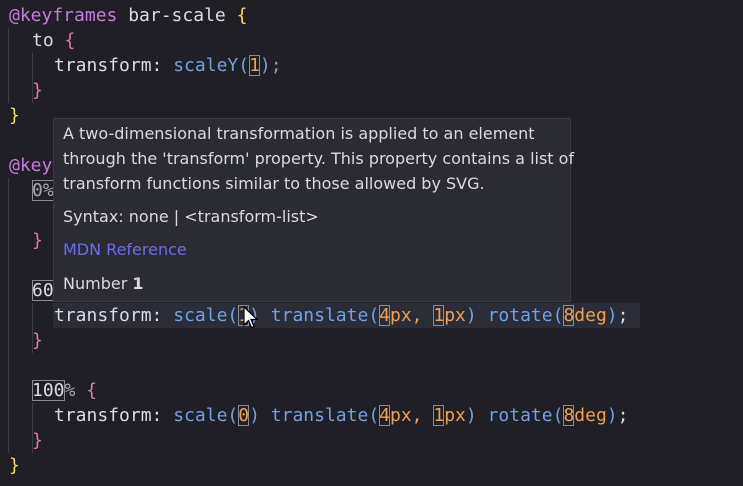 The height and width of the screenshot is (486, 743). I want to click on at-rule-keyword: @keyframes, so click(63, 15).